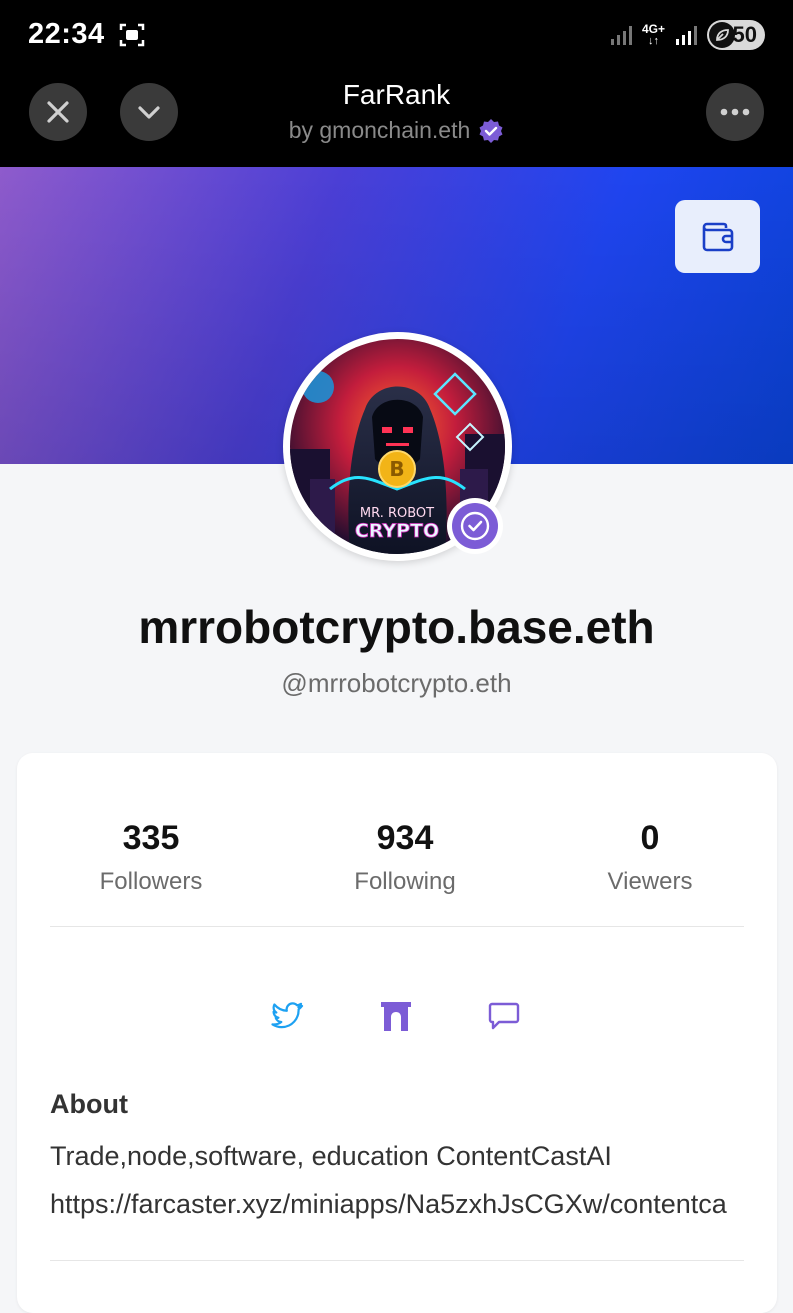 This screenshot has height=1313, width=793. I want to click on more-button, so click(735, 112).